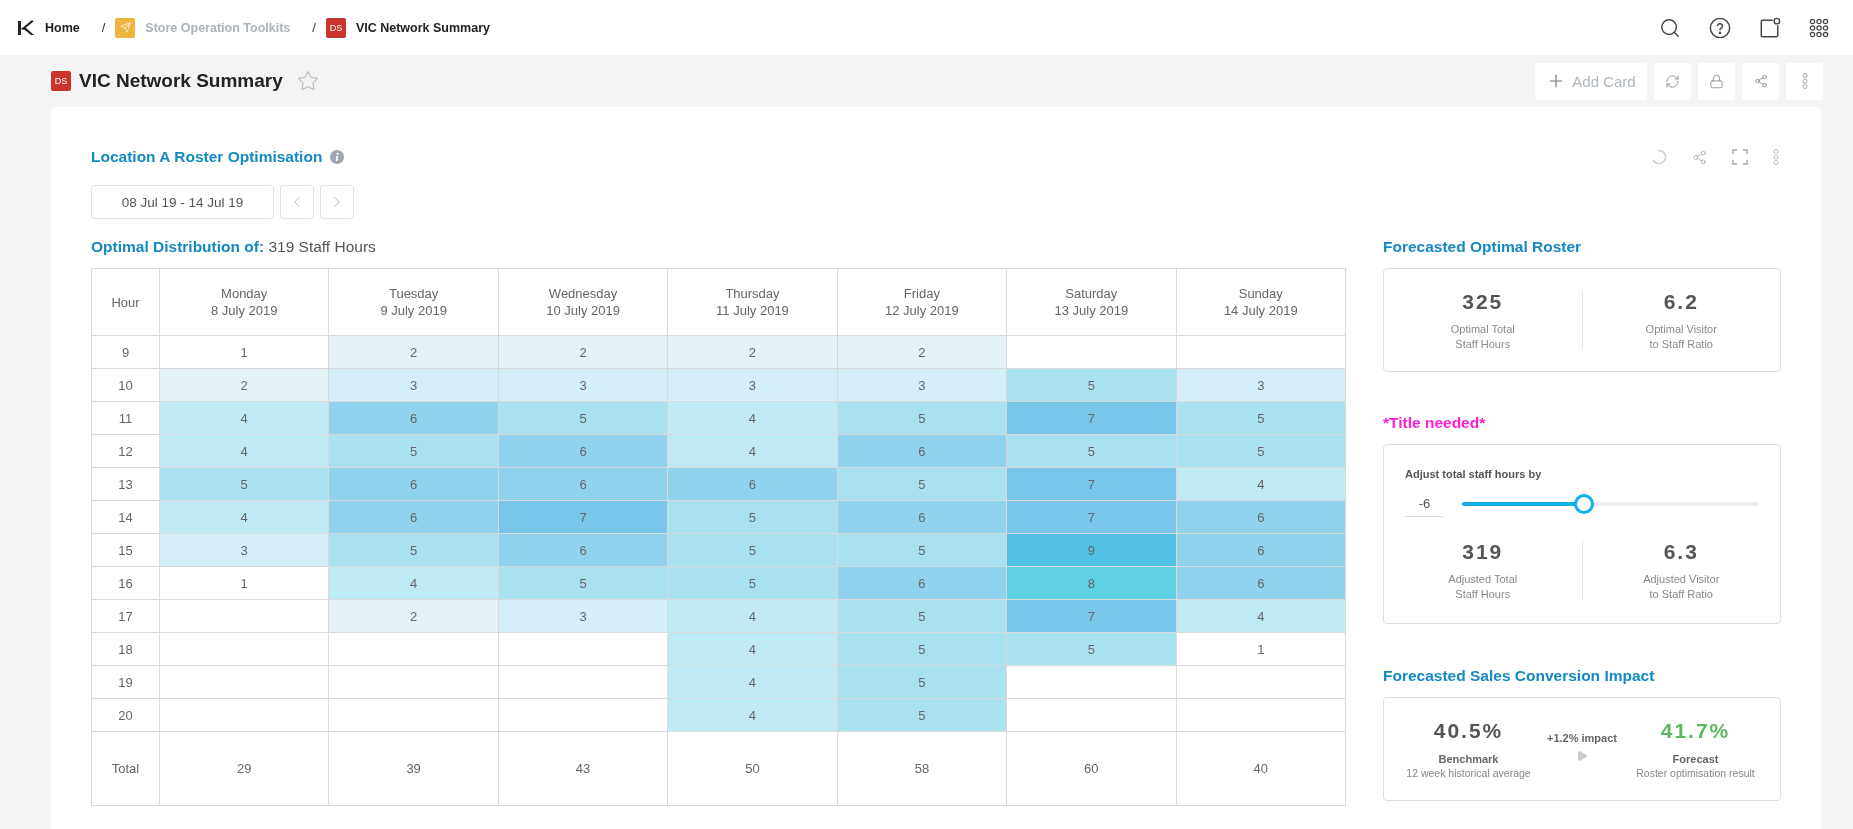  I want to click on table-cell: 9, so click(1091, 550).